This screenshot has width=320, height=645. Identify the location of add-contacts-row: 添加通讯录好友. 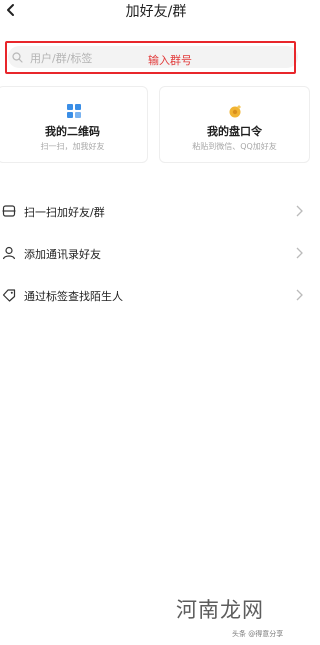
(156, 254).